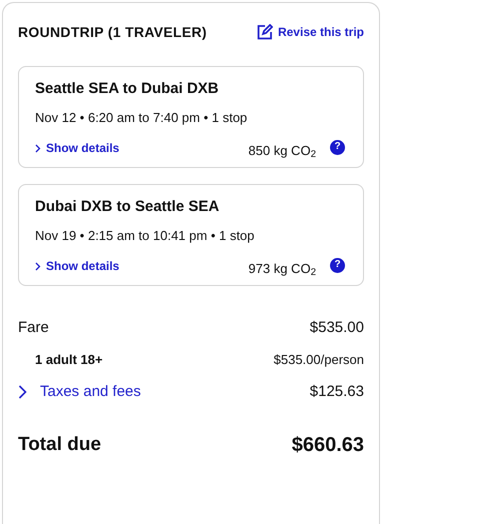  I want to click on total-amount: $660.63, so click(328, 445).